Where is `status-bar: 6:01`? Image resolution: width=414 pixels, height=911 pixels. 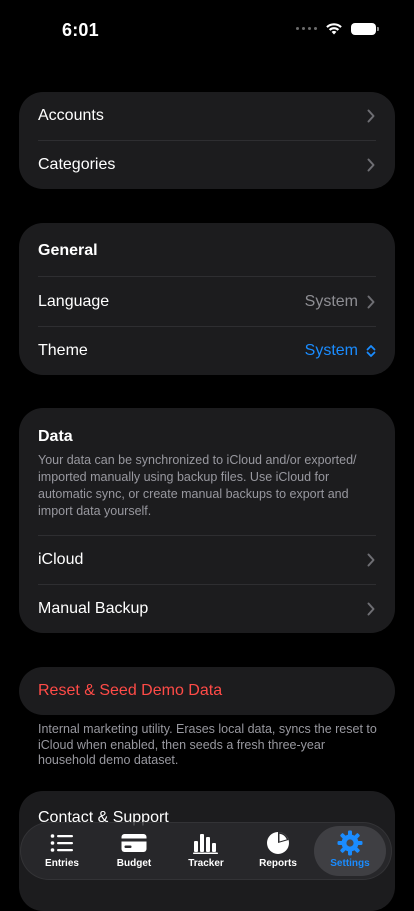
status-bar: 6:01 is located at coordinates (207, 27).